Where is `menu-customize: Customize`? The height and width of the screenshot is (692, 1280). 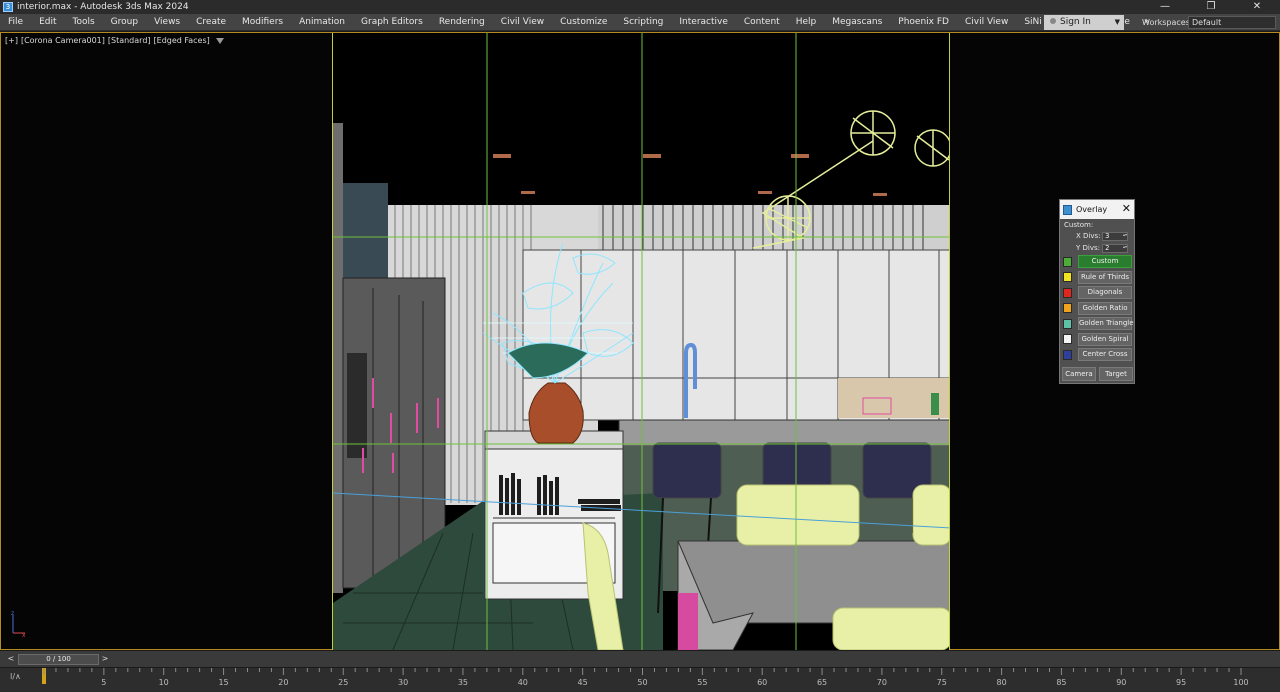
menu-customize: Customize is located at coordinates (583, 22).